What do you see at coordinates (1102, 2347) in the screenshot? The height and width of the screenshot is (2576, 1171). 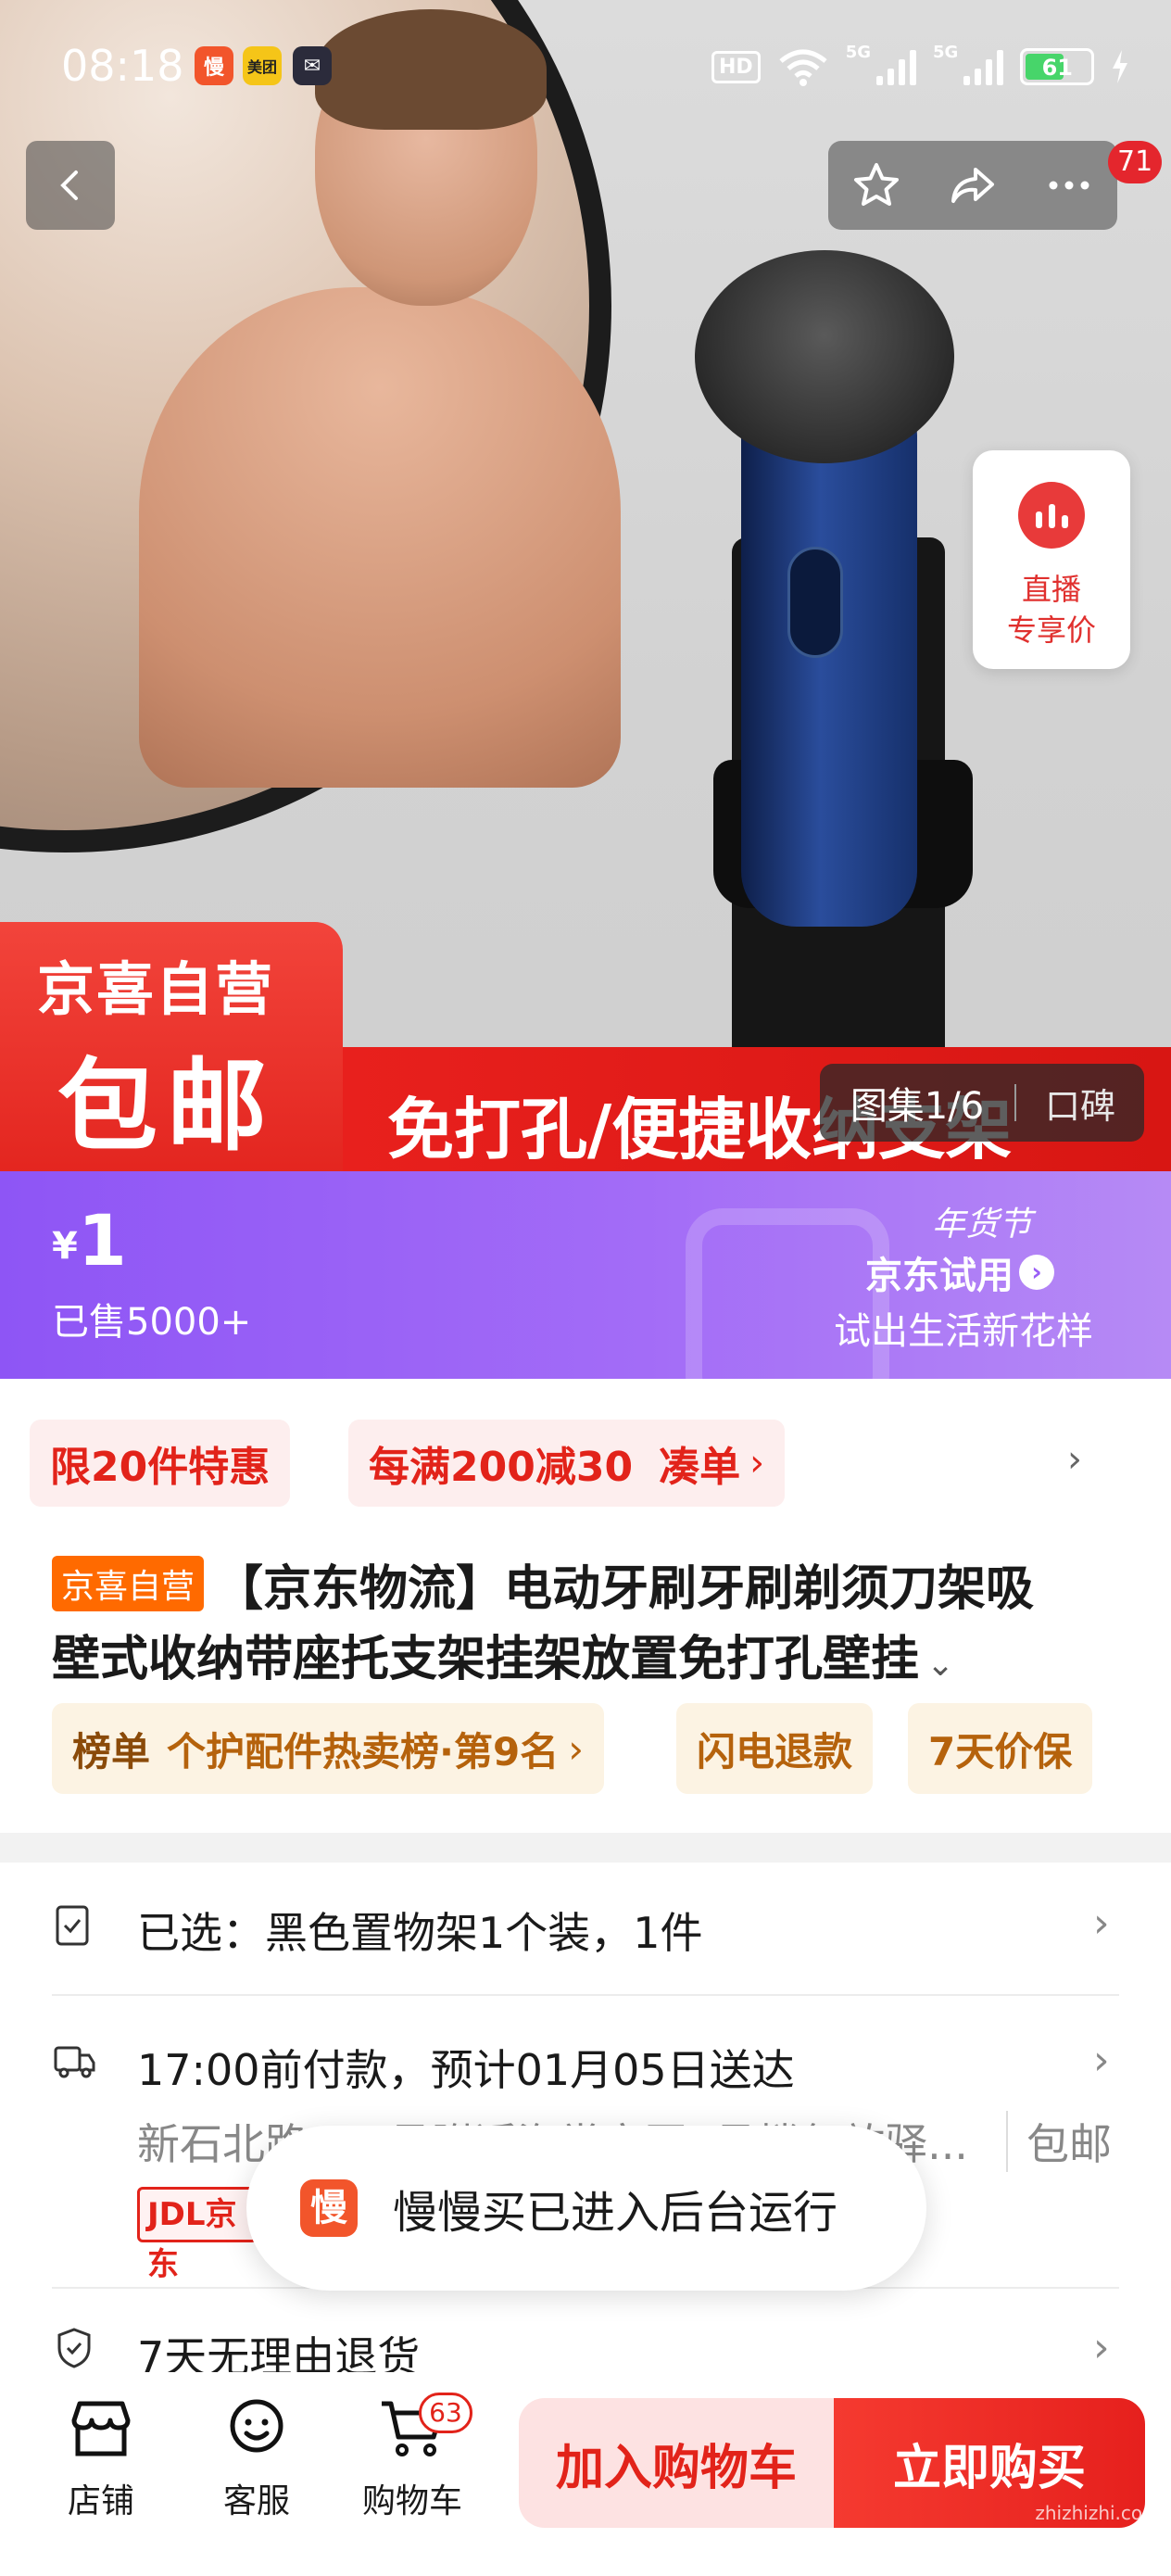 I see `return-arrow: ›` at bounding box center [1102, 2347].